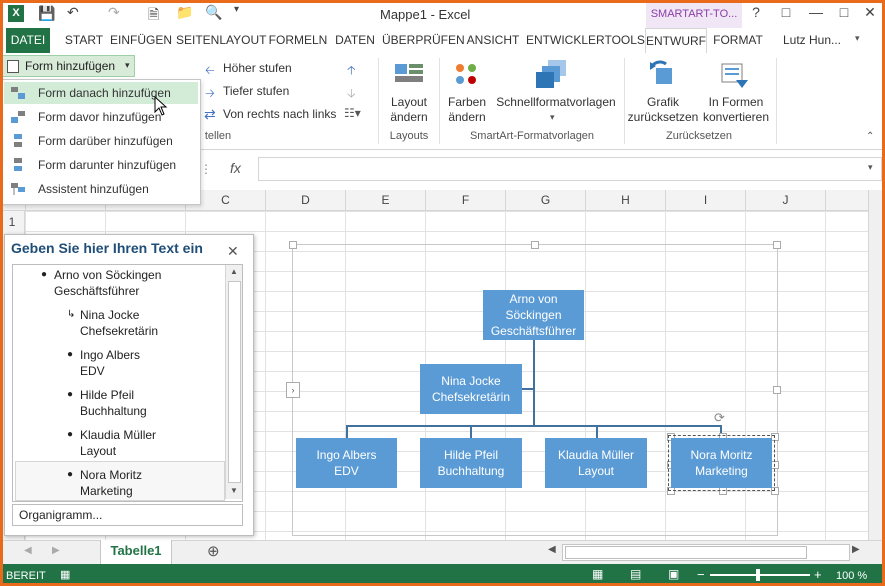  What do you see at coordinates (351, 71) in the screenshot?
I see `move-up-icon: 🡡` at bounding box center [351, 71].